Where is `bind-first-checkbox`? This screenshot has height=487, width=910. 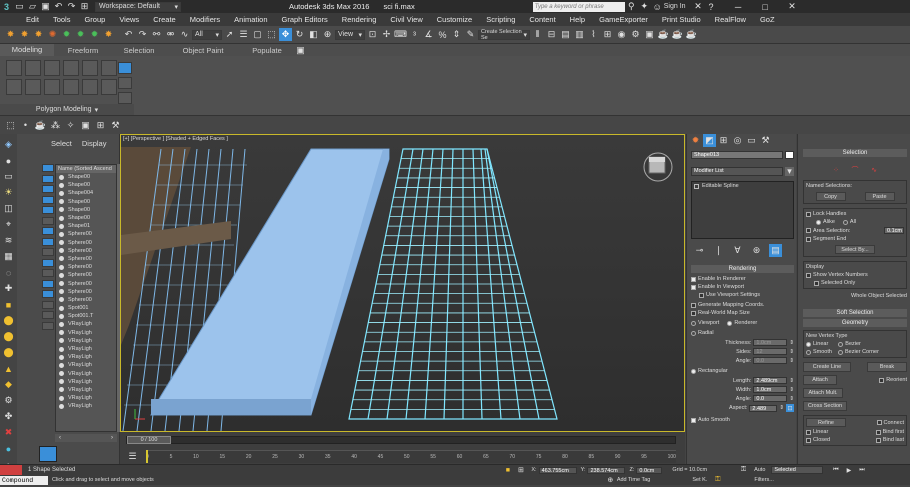 bind-first-checkbox is located at coordinates (878, 432).